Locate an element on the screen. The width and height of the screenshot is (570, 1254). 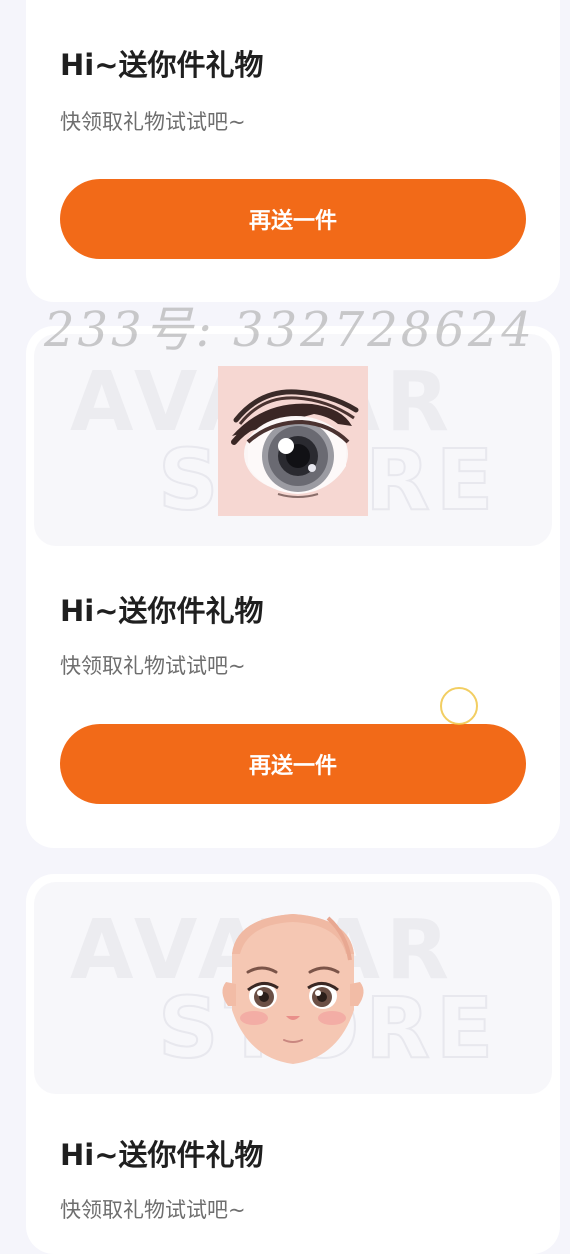
anime-eye-image is located at coordinates (293, 441).